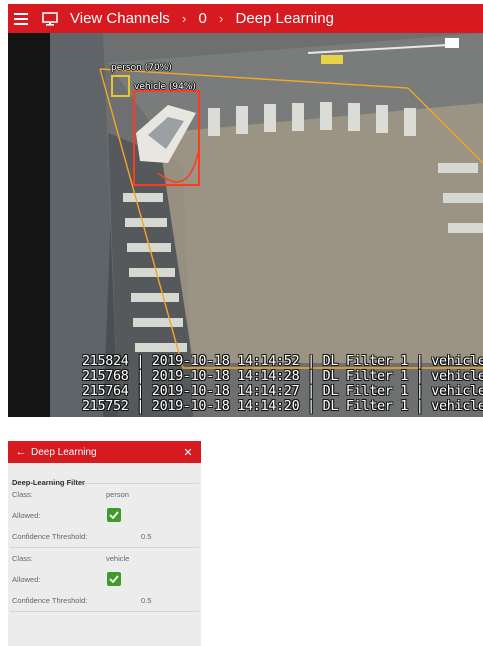 This screenshot has height=646, width=483. I want to click on breadcrumb-channel: 0, so click(202, 18).